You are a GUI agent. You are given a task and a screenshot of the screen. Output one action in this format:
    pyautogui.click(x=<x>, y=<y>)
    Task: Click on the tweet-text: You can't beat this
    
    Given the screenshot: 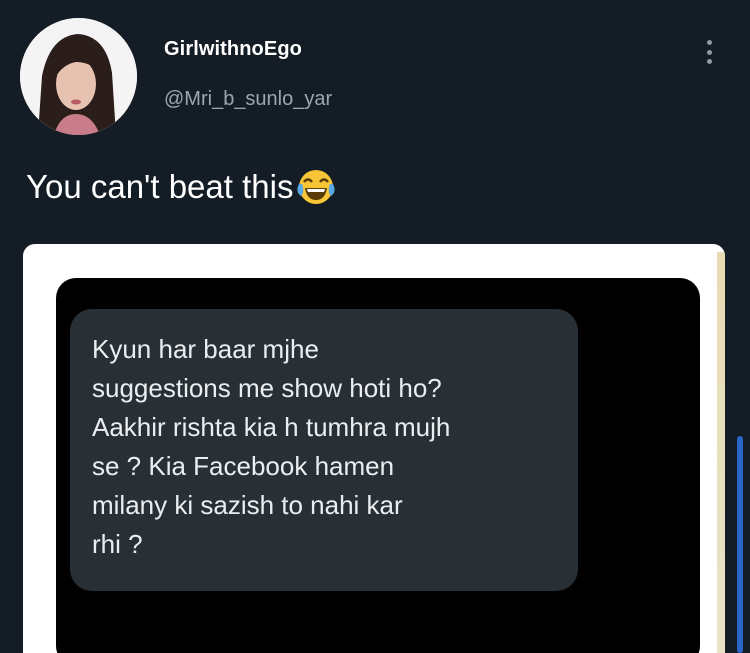 What is the action you would take?
    pyautogui.click(x=181, y=187)
    